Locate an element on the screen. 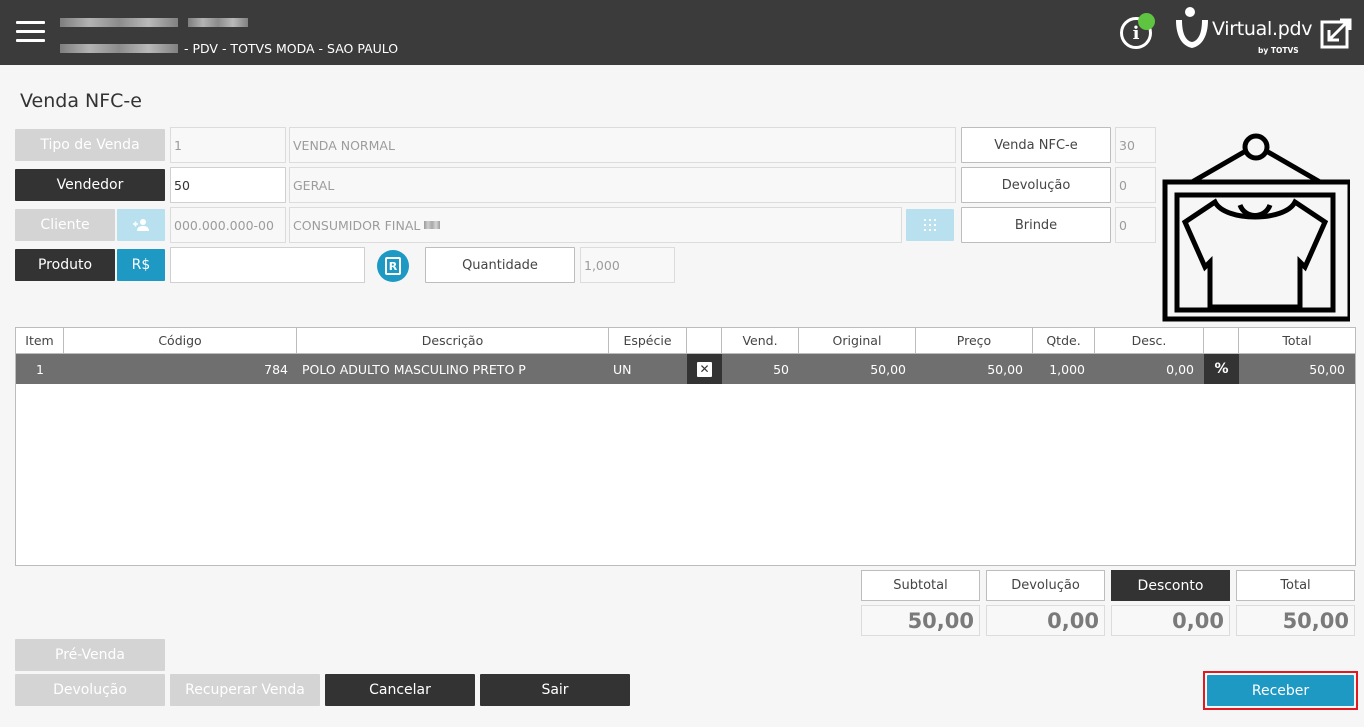  col-preco: Preço is located at coordinates (974, 340).